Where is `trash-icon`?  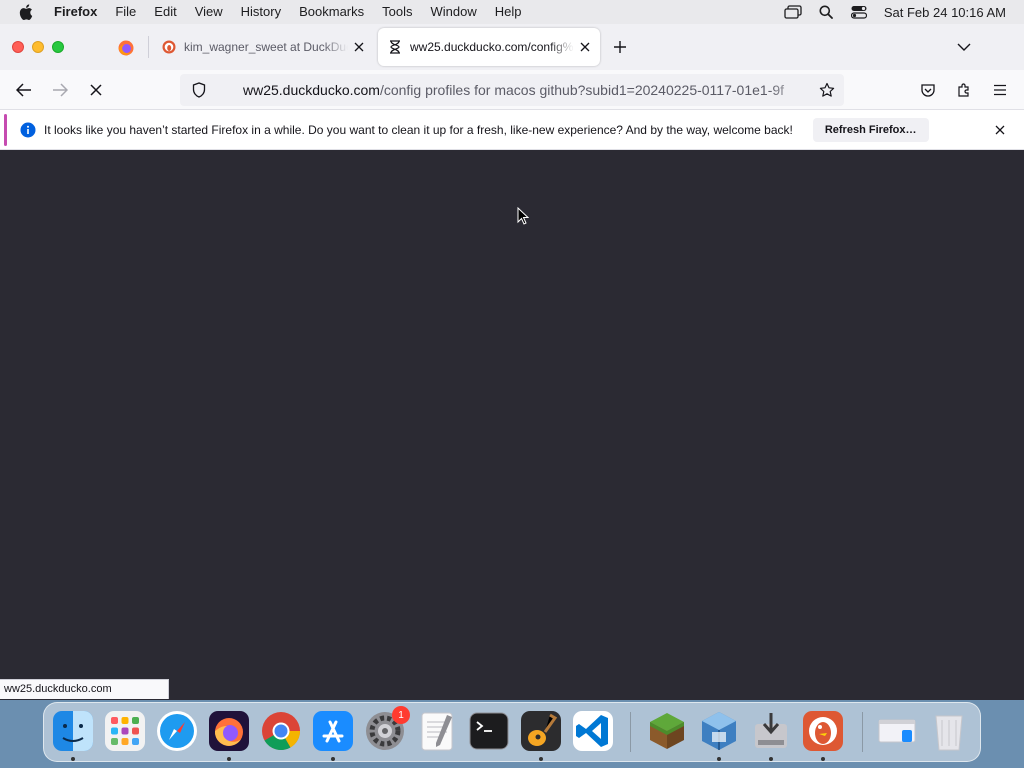 trash-icon is located at coordinates (949, 733).